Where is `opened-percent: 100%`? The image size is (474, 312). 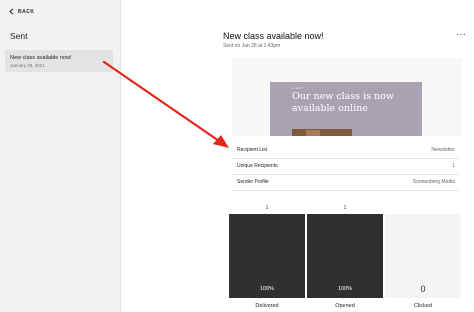
opened-percent: 100% is located at coordinates (345, 289).